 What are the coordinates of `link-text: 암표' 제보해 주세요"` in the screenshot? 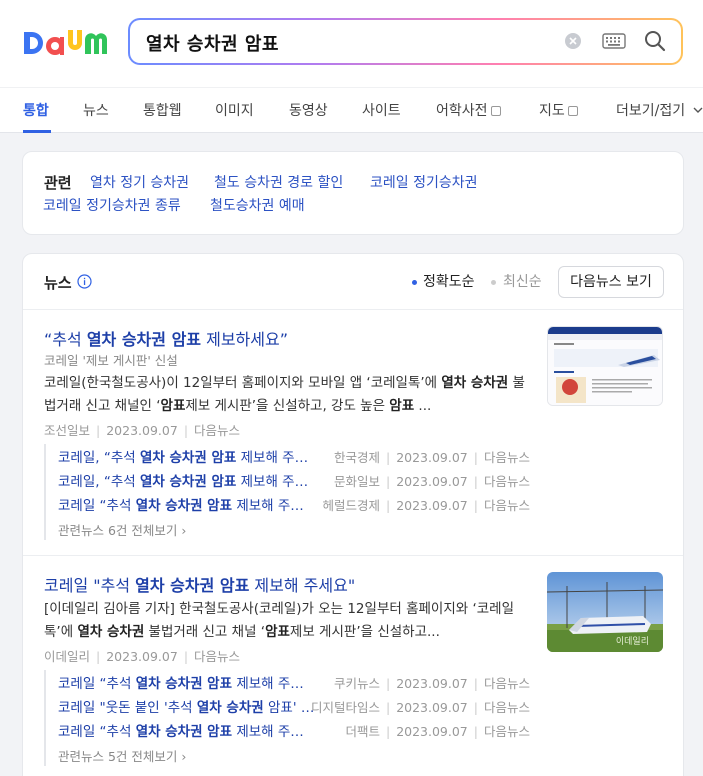 It's located at (291, 708).